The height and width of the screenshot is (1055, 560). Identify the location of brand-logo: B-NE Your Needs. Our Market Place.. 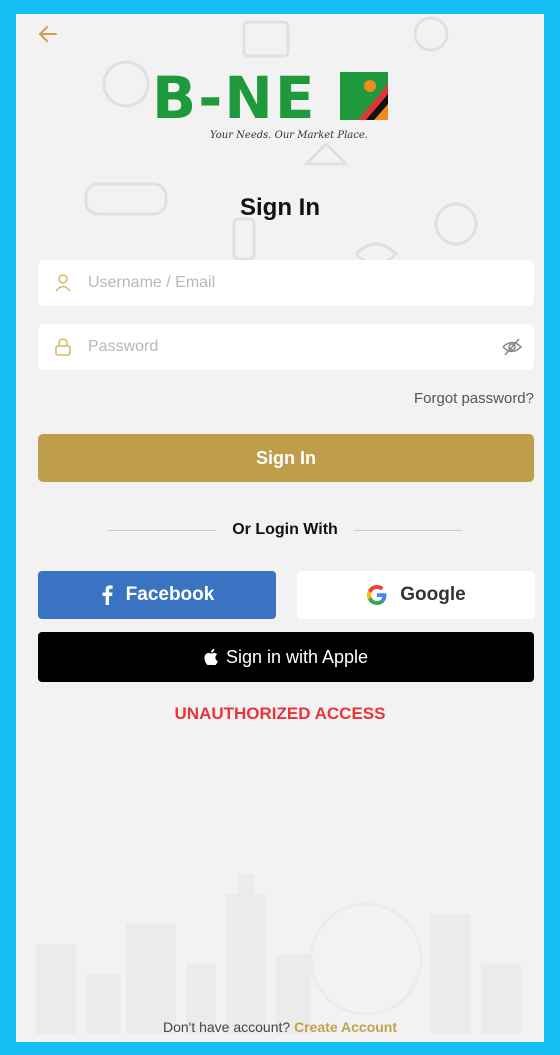
(287, 111).